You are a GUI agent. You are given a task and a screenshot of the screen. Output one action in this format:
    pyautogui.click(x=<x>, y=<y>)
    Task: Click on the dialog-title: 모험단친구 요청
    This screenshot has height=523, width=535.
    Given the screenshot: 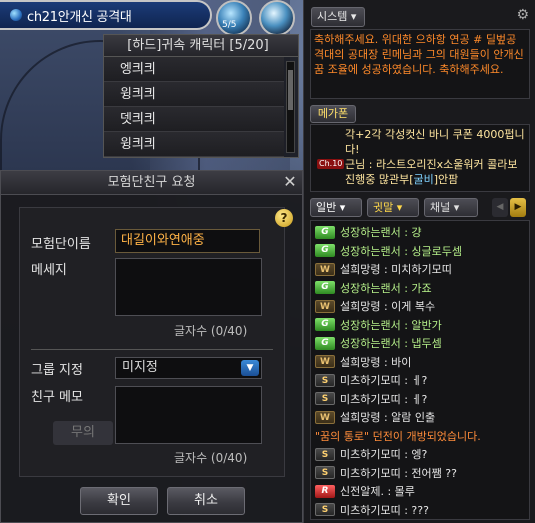 What is the action you would take?
    pyautogui.click(x=151, y=183)
    